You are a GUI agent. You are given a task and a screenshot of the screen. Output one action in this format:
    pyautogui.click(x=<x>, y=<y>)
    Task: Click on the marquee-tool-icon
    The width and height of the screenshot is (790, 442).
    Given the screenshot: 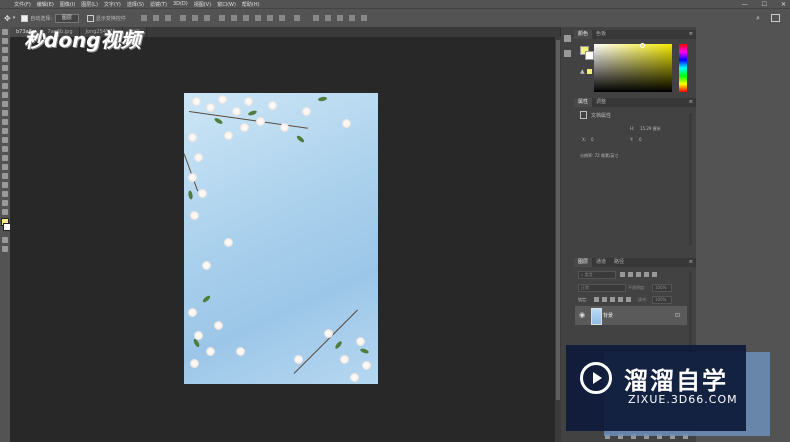 What is the action you would take?
    pyautogui.click(x=5, y=41)
    